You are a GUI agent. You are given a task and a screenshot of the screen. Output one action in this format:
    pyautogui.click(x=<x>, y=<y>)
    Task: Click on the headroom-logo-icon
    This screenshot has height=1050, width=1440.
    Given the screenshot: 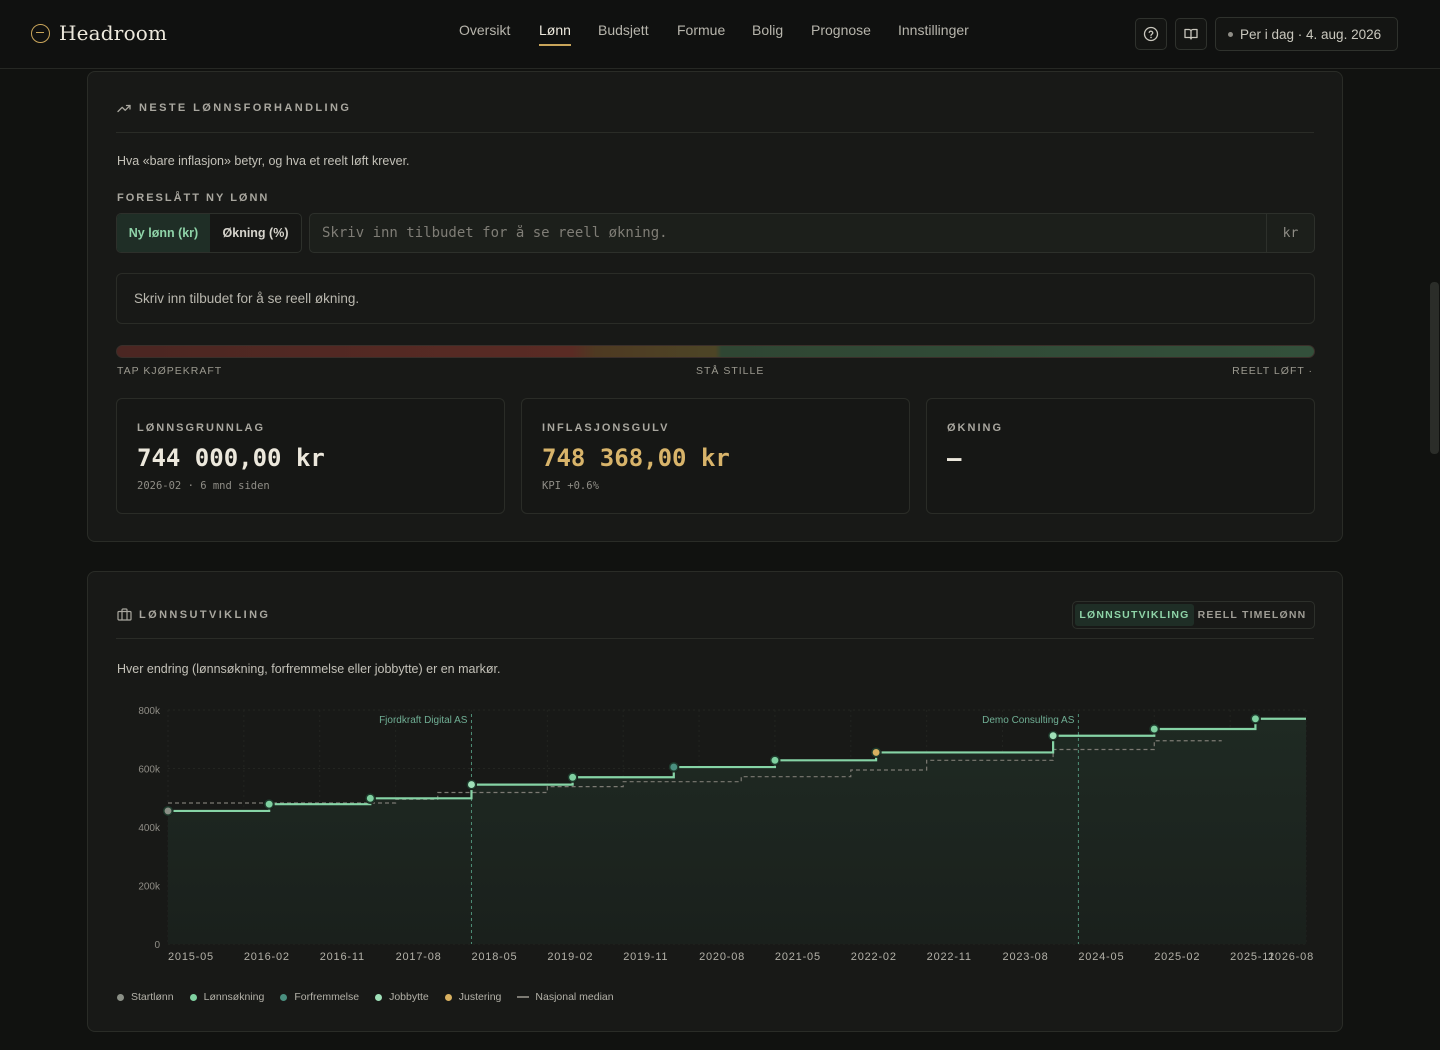 What is the action you would take?
    pyautogui.click(x=40, y=33)
    